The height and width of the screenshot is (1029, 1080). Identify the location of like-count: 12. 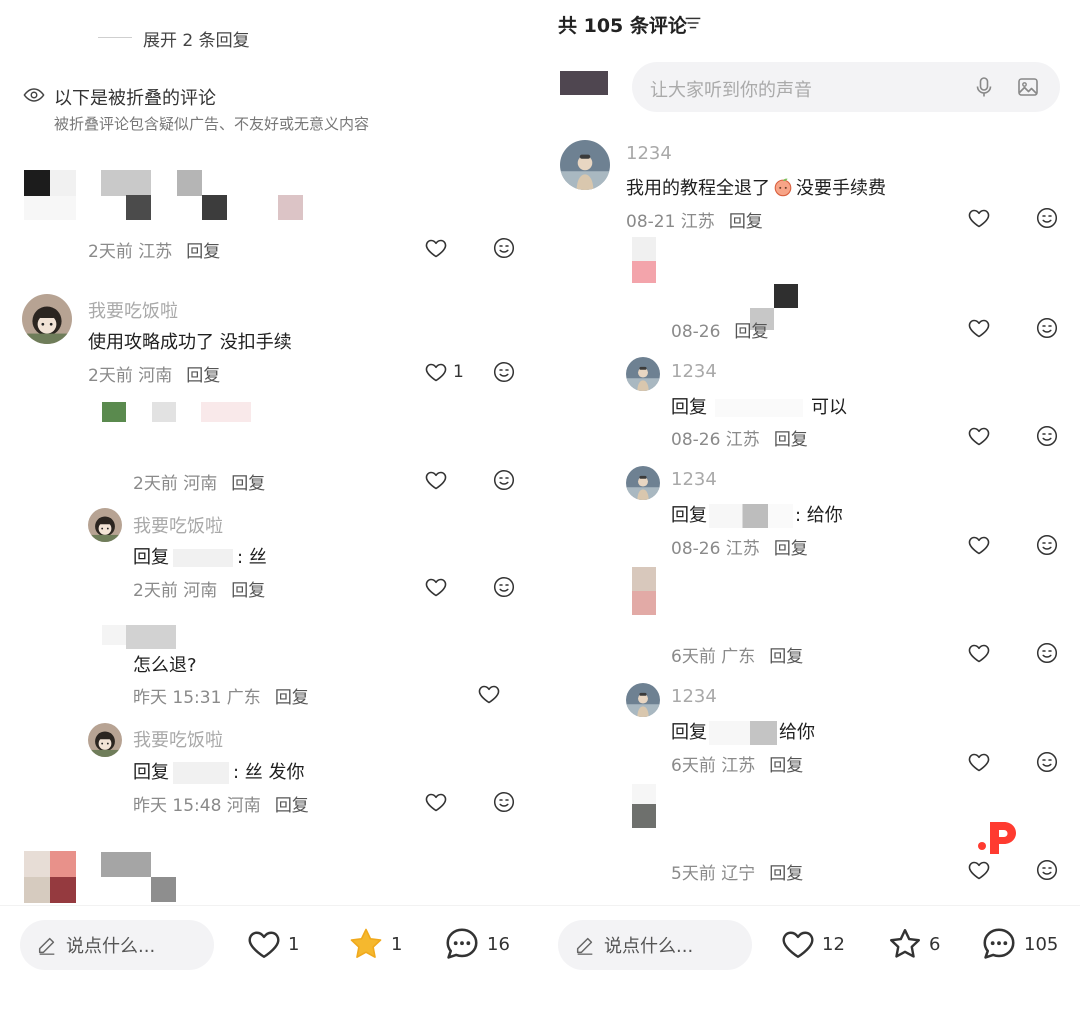
(833, 944).